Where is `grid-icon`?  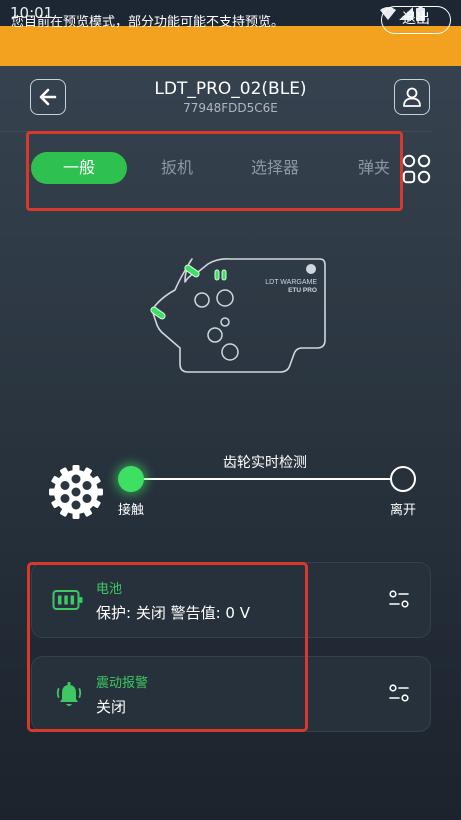 grid-icon is located at coordinates (416, 169).